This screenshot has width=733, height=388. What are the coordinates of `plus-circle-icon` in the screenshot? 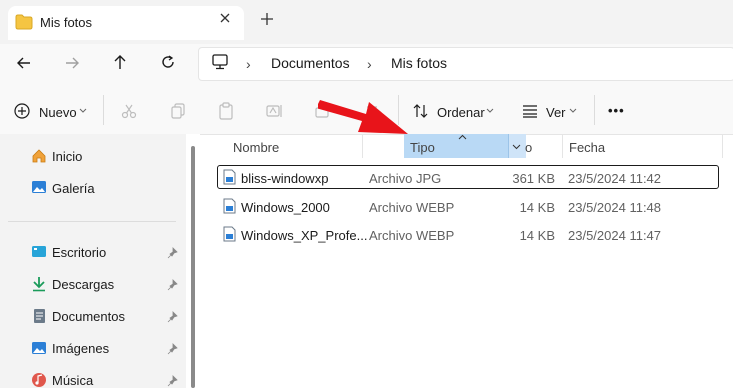 It's located at (22, 111).